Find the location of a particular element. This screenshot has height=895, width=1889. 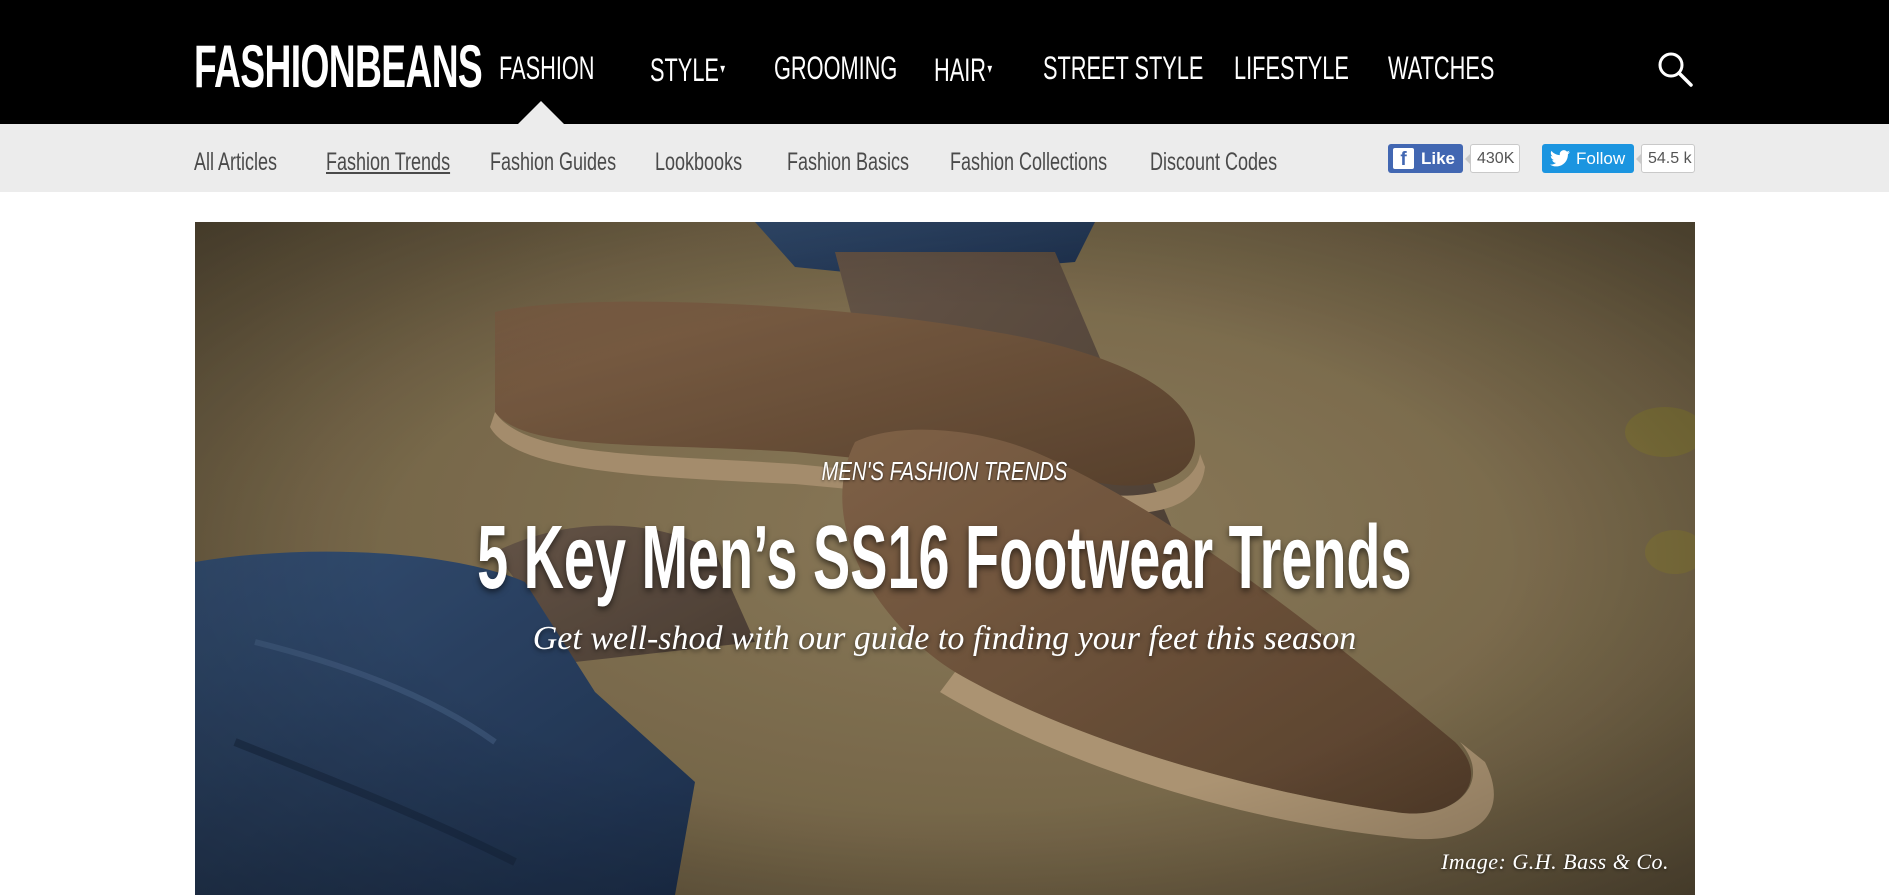

subnav-discount-codes: Discount Codes is located at coordinates (1213, 162).